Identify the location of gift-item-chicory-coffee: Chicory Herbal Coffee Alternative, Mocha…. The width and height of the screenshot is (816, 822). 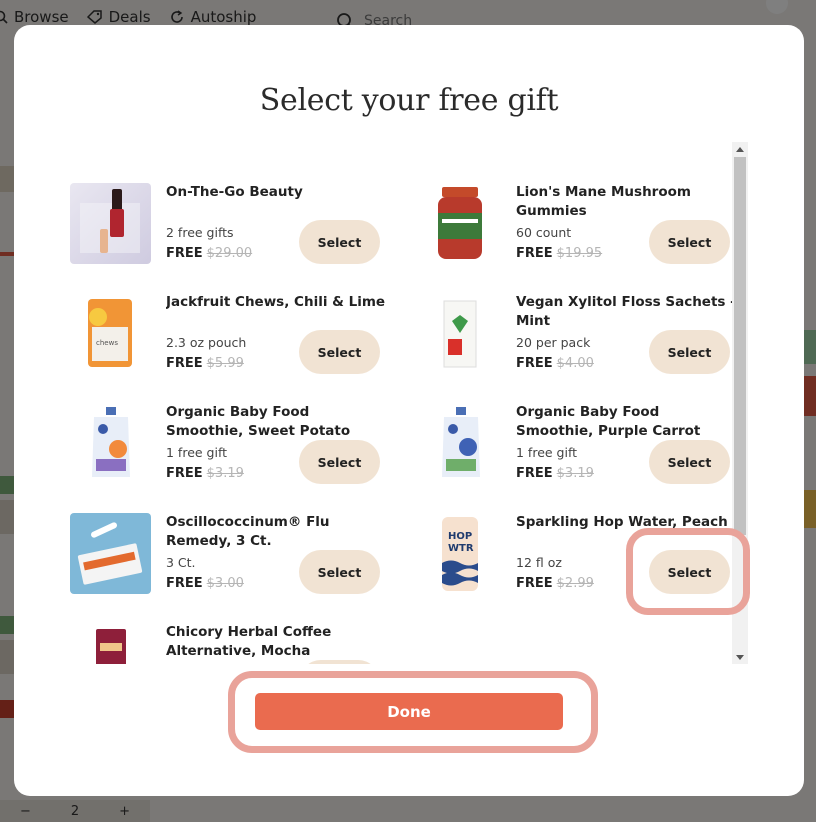
(230, 643).